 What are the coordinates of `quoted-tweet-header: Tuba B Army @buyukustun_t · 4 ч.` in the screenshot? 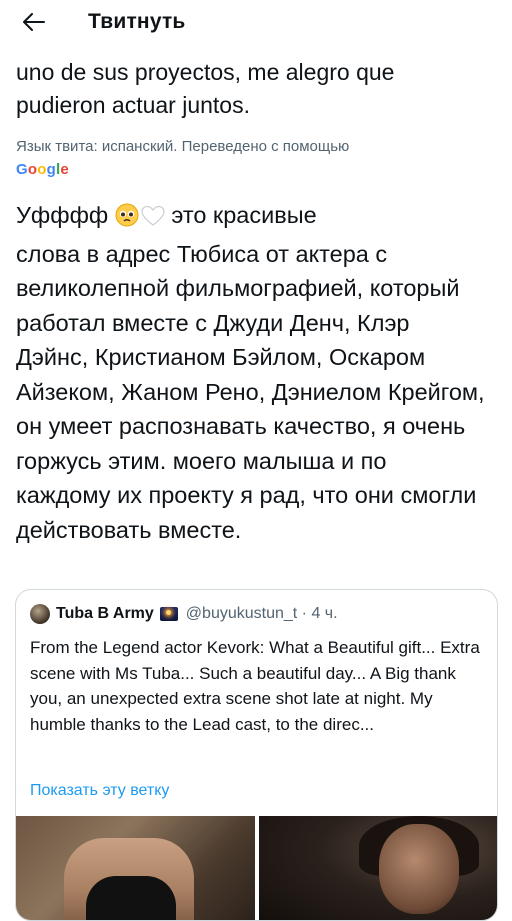 It's located at (184, 614).